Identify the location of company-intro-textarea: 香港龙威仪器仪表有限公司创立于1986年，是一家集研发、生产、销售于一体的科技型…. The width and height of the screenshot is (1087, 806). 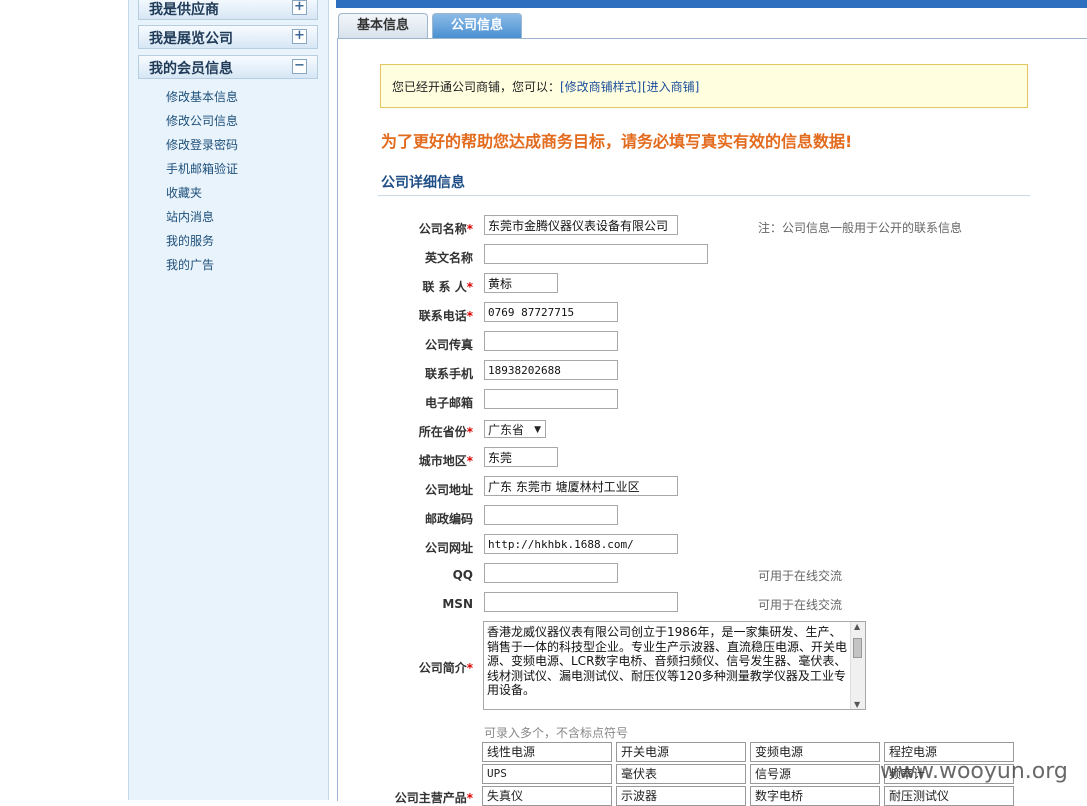
(674, 665).